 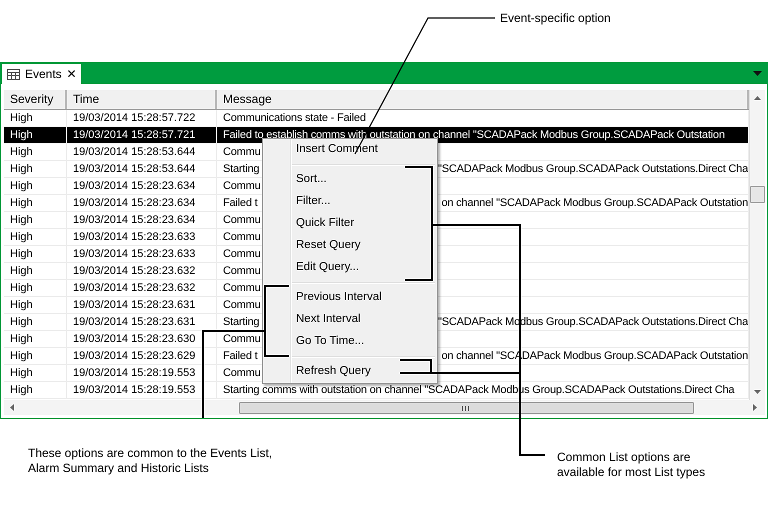 I want to click on table-row: High 19/03/2014 15:28:57.721 Failed to establish comms with outstation on channel "SCADAPack Modbus Group.SCADAPack Outstation, so click(x=376, y=135).